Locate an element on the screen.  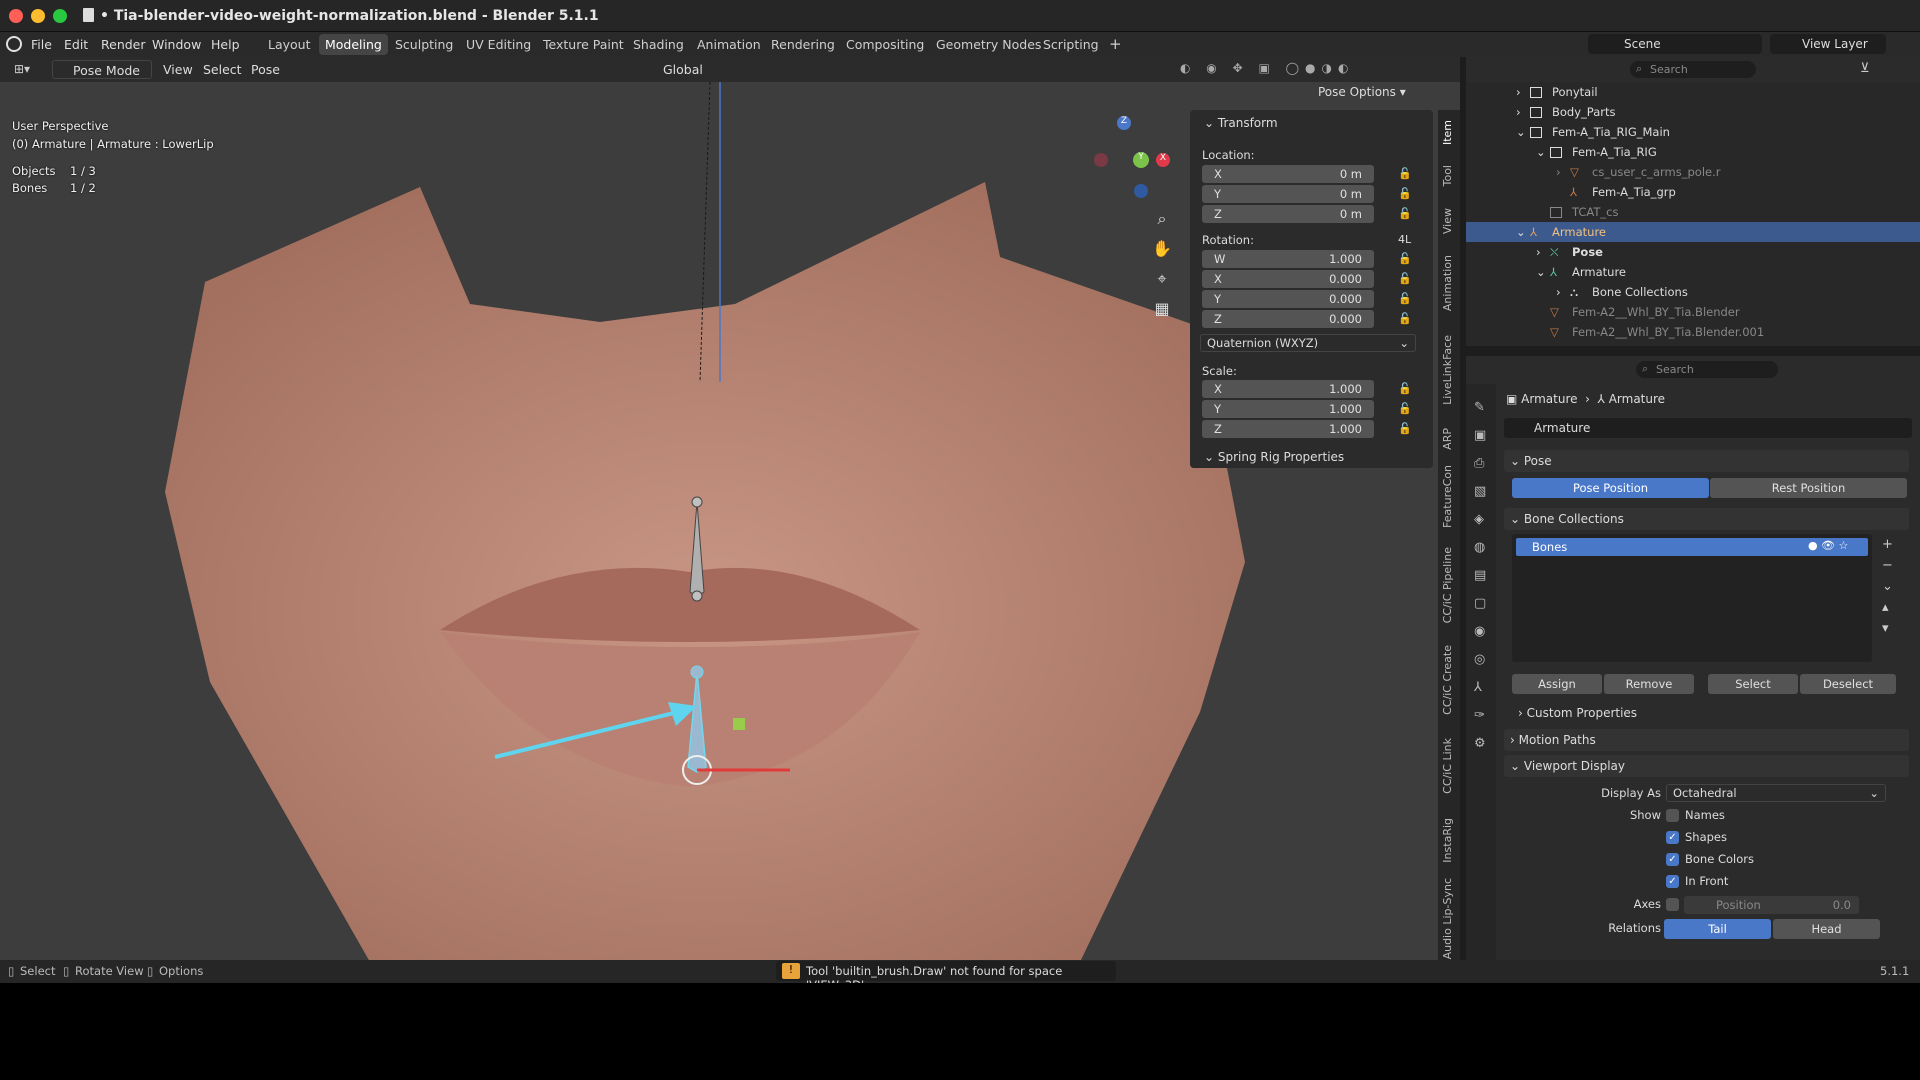
outliner-row: › ⛬ Bone Collections is located at coordinates (1693, 292).